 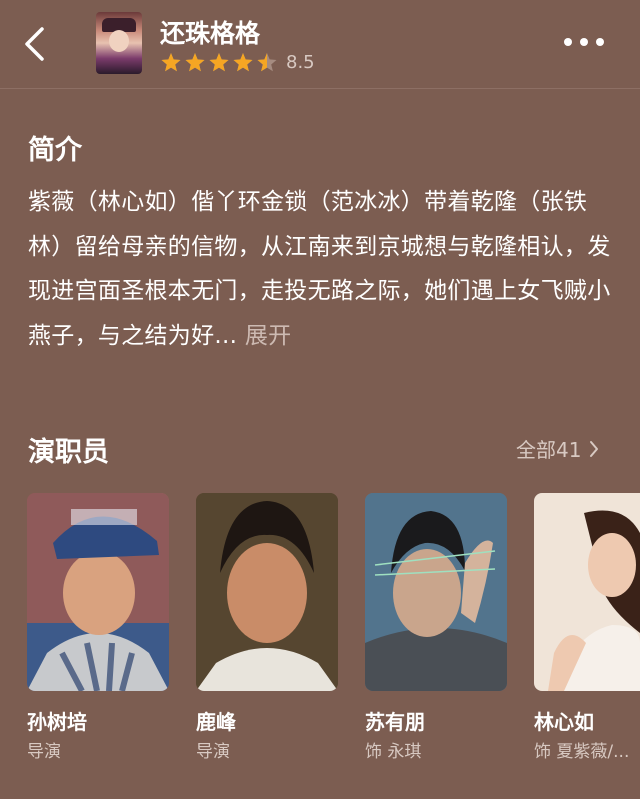 What do you see at coordinates (564, 720) in the screenshot?
I see `cast-name: 林心如` at bounding box center [564, 720].